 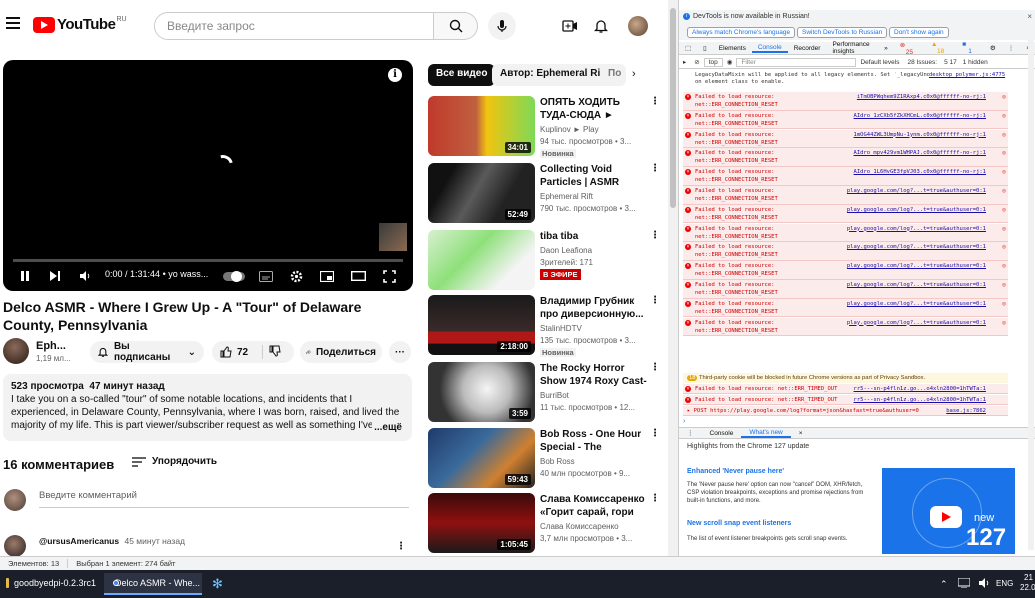 What do you see at coordinates (842, 32) in the screenshot?
I see `switch-russian-button: Switch DevTools to Russian` at bounding box center [842, 32].